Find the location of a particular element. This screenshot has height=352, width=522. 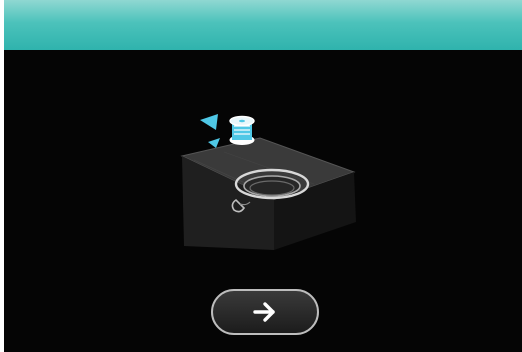

next-button is located at coordinates (265, 312).